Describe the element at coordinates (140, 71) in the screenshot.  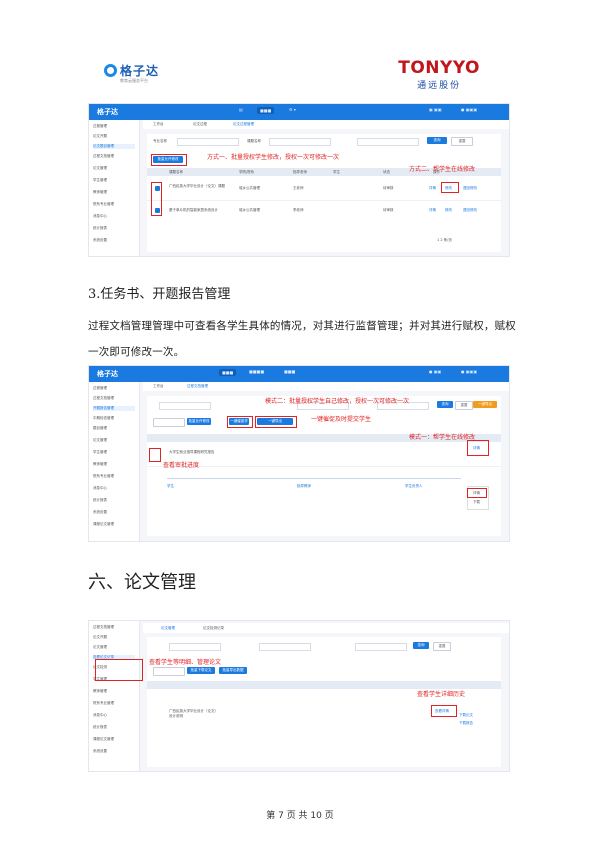
I see `gezida-logo-text: 格子达` at that location.